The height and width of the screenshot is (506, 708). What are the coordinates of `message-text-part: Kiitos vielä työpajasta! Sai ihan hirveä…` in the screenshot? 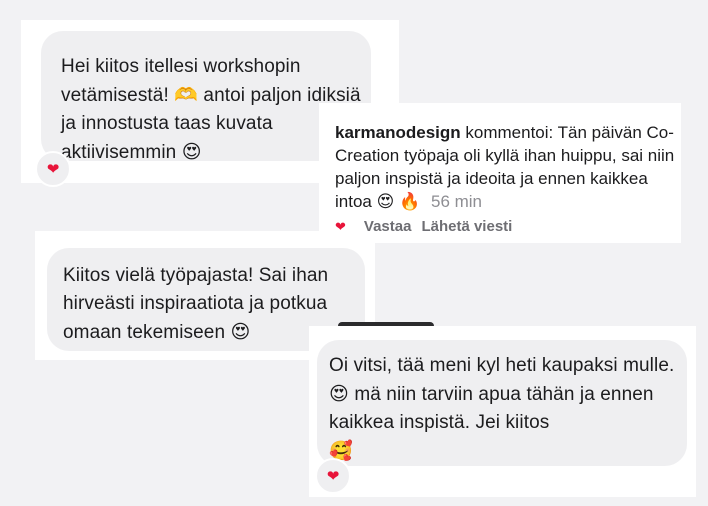 It's located at (196, 304).